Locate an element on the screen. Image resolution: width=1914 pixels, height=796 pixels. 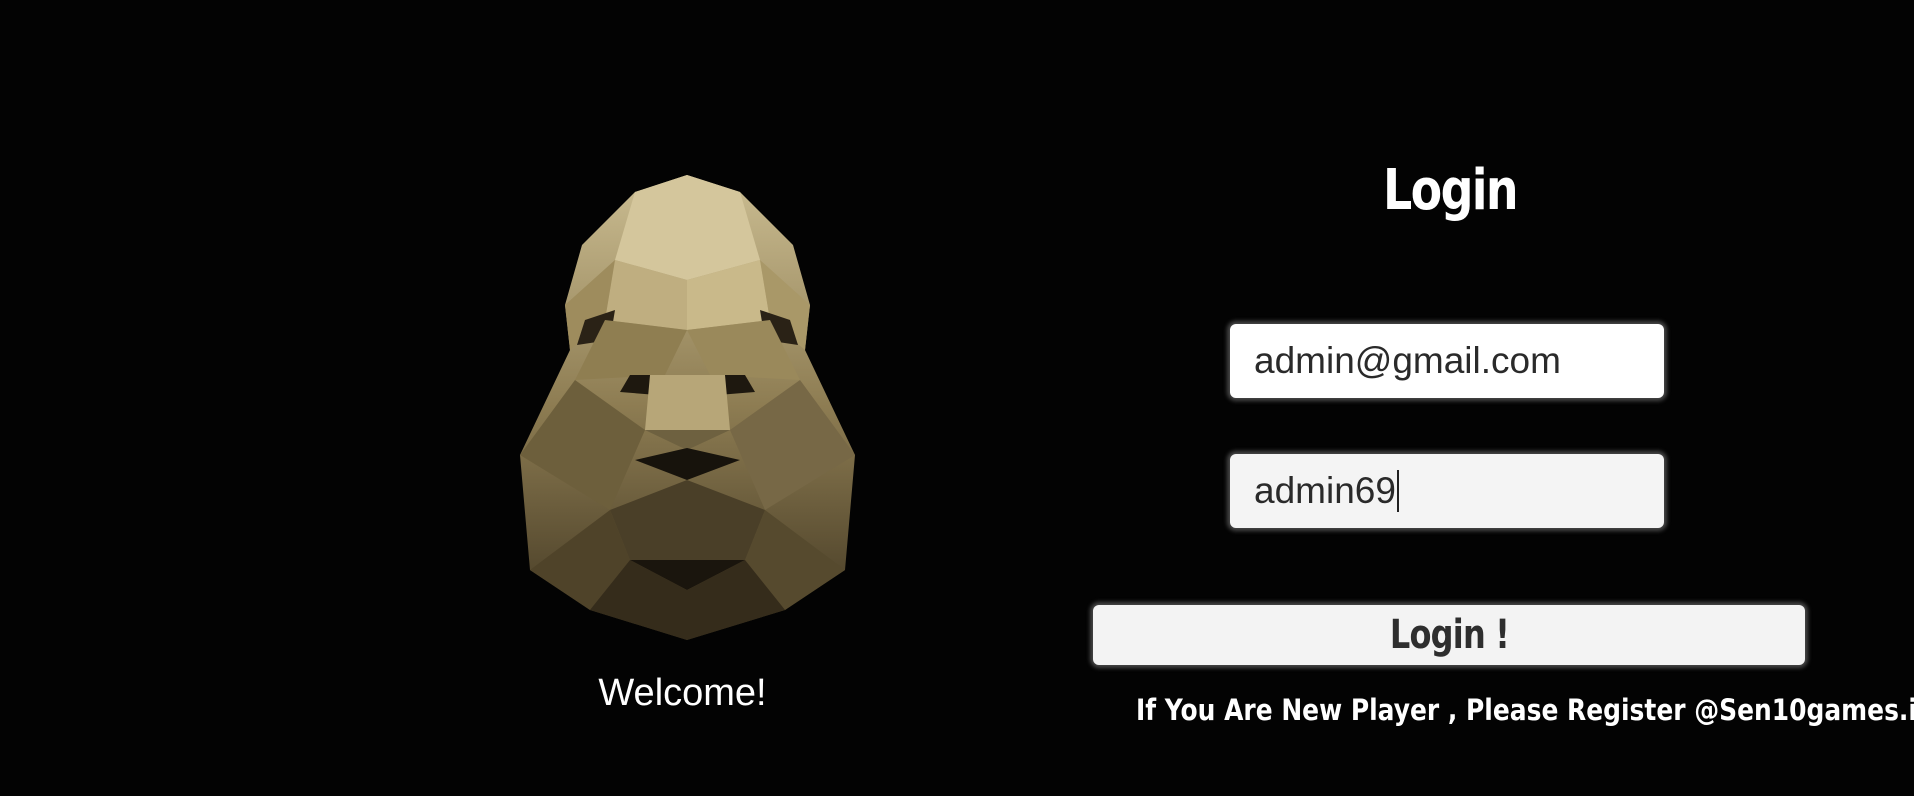
login-button-label: Login ! is located at coordinates (1449, 635).